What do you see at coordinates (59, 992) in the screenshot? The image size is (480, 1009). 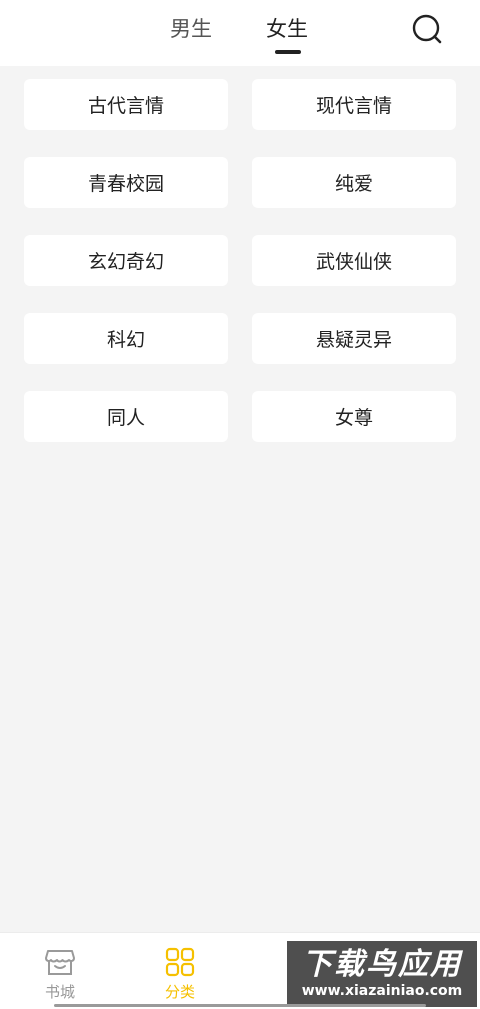 I see `nav-bookstore-label: 书城` at bounding box center [59, 992].